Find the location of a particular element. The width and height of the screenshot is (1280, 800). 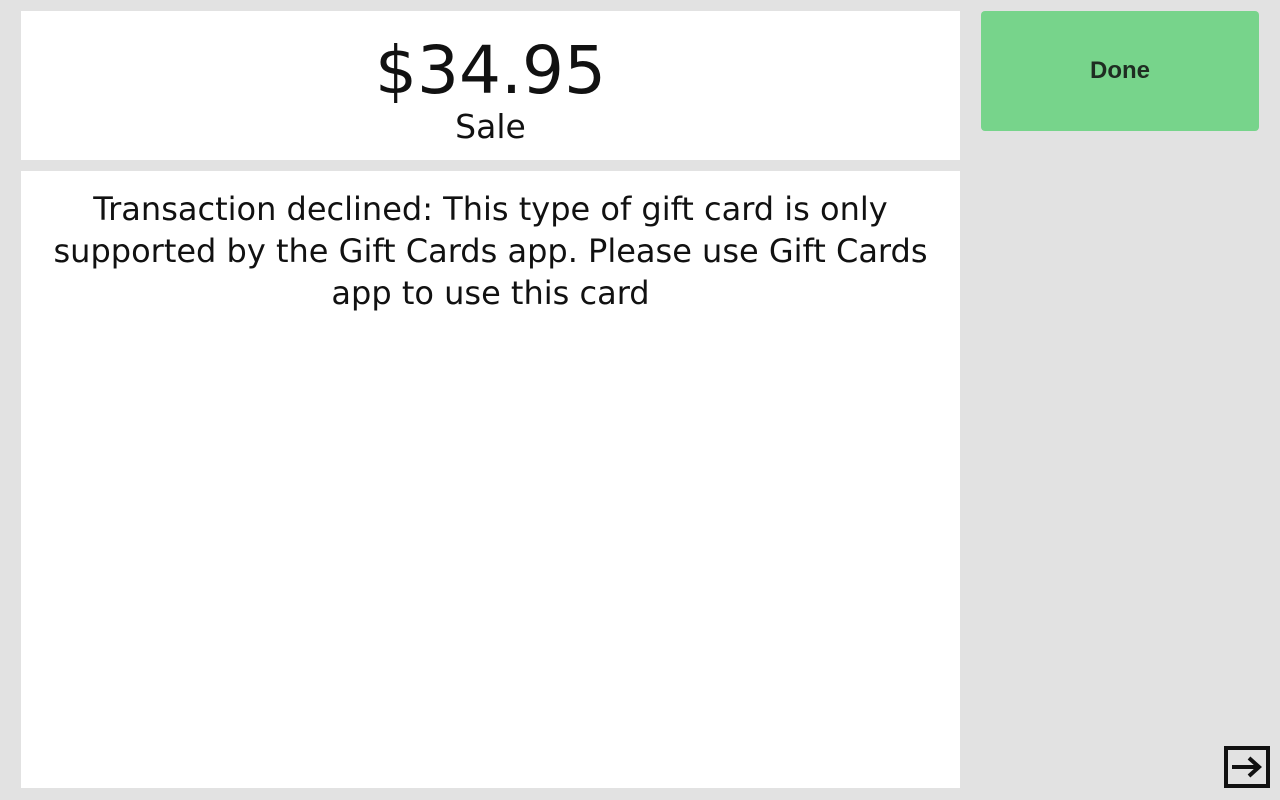

transaction-type: Sale is located at coordinates (490, 126).